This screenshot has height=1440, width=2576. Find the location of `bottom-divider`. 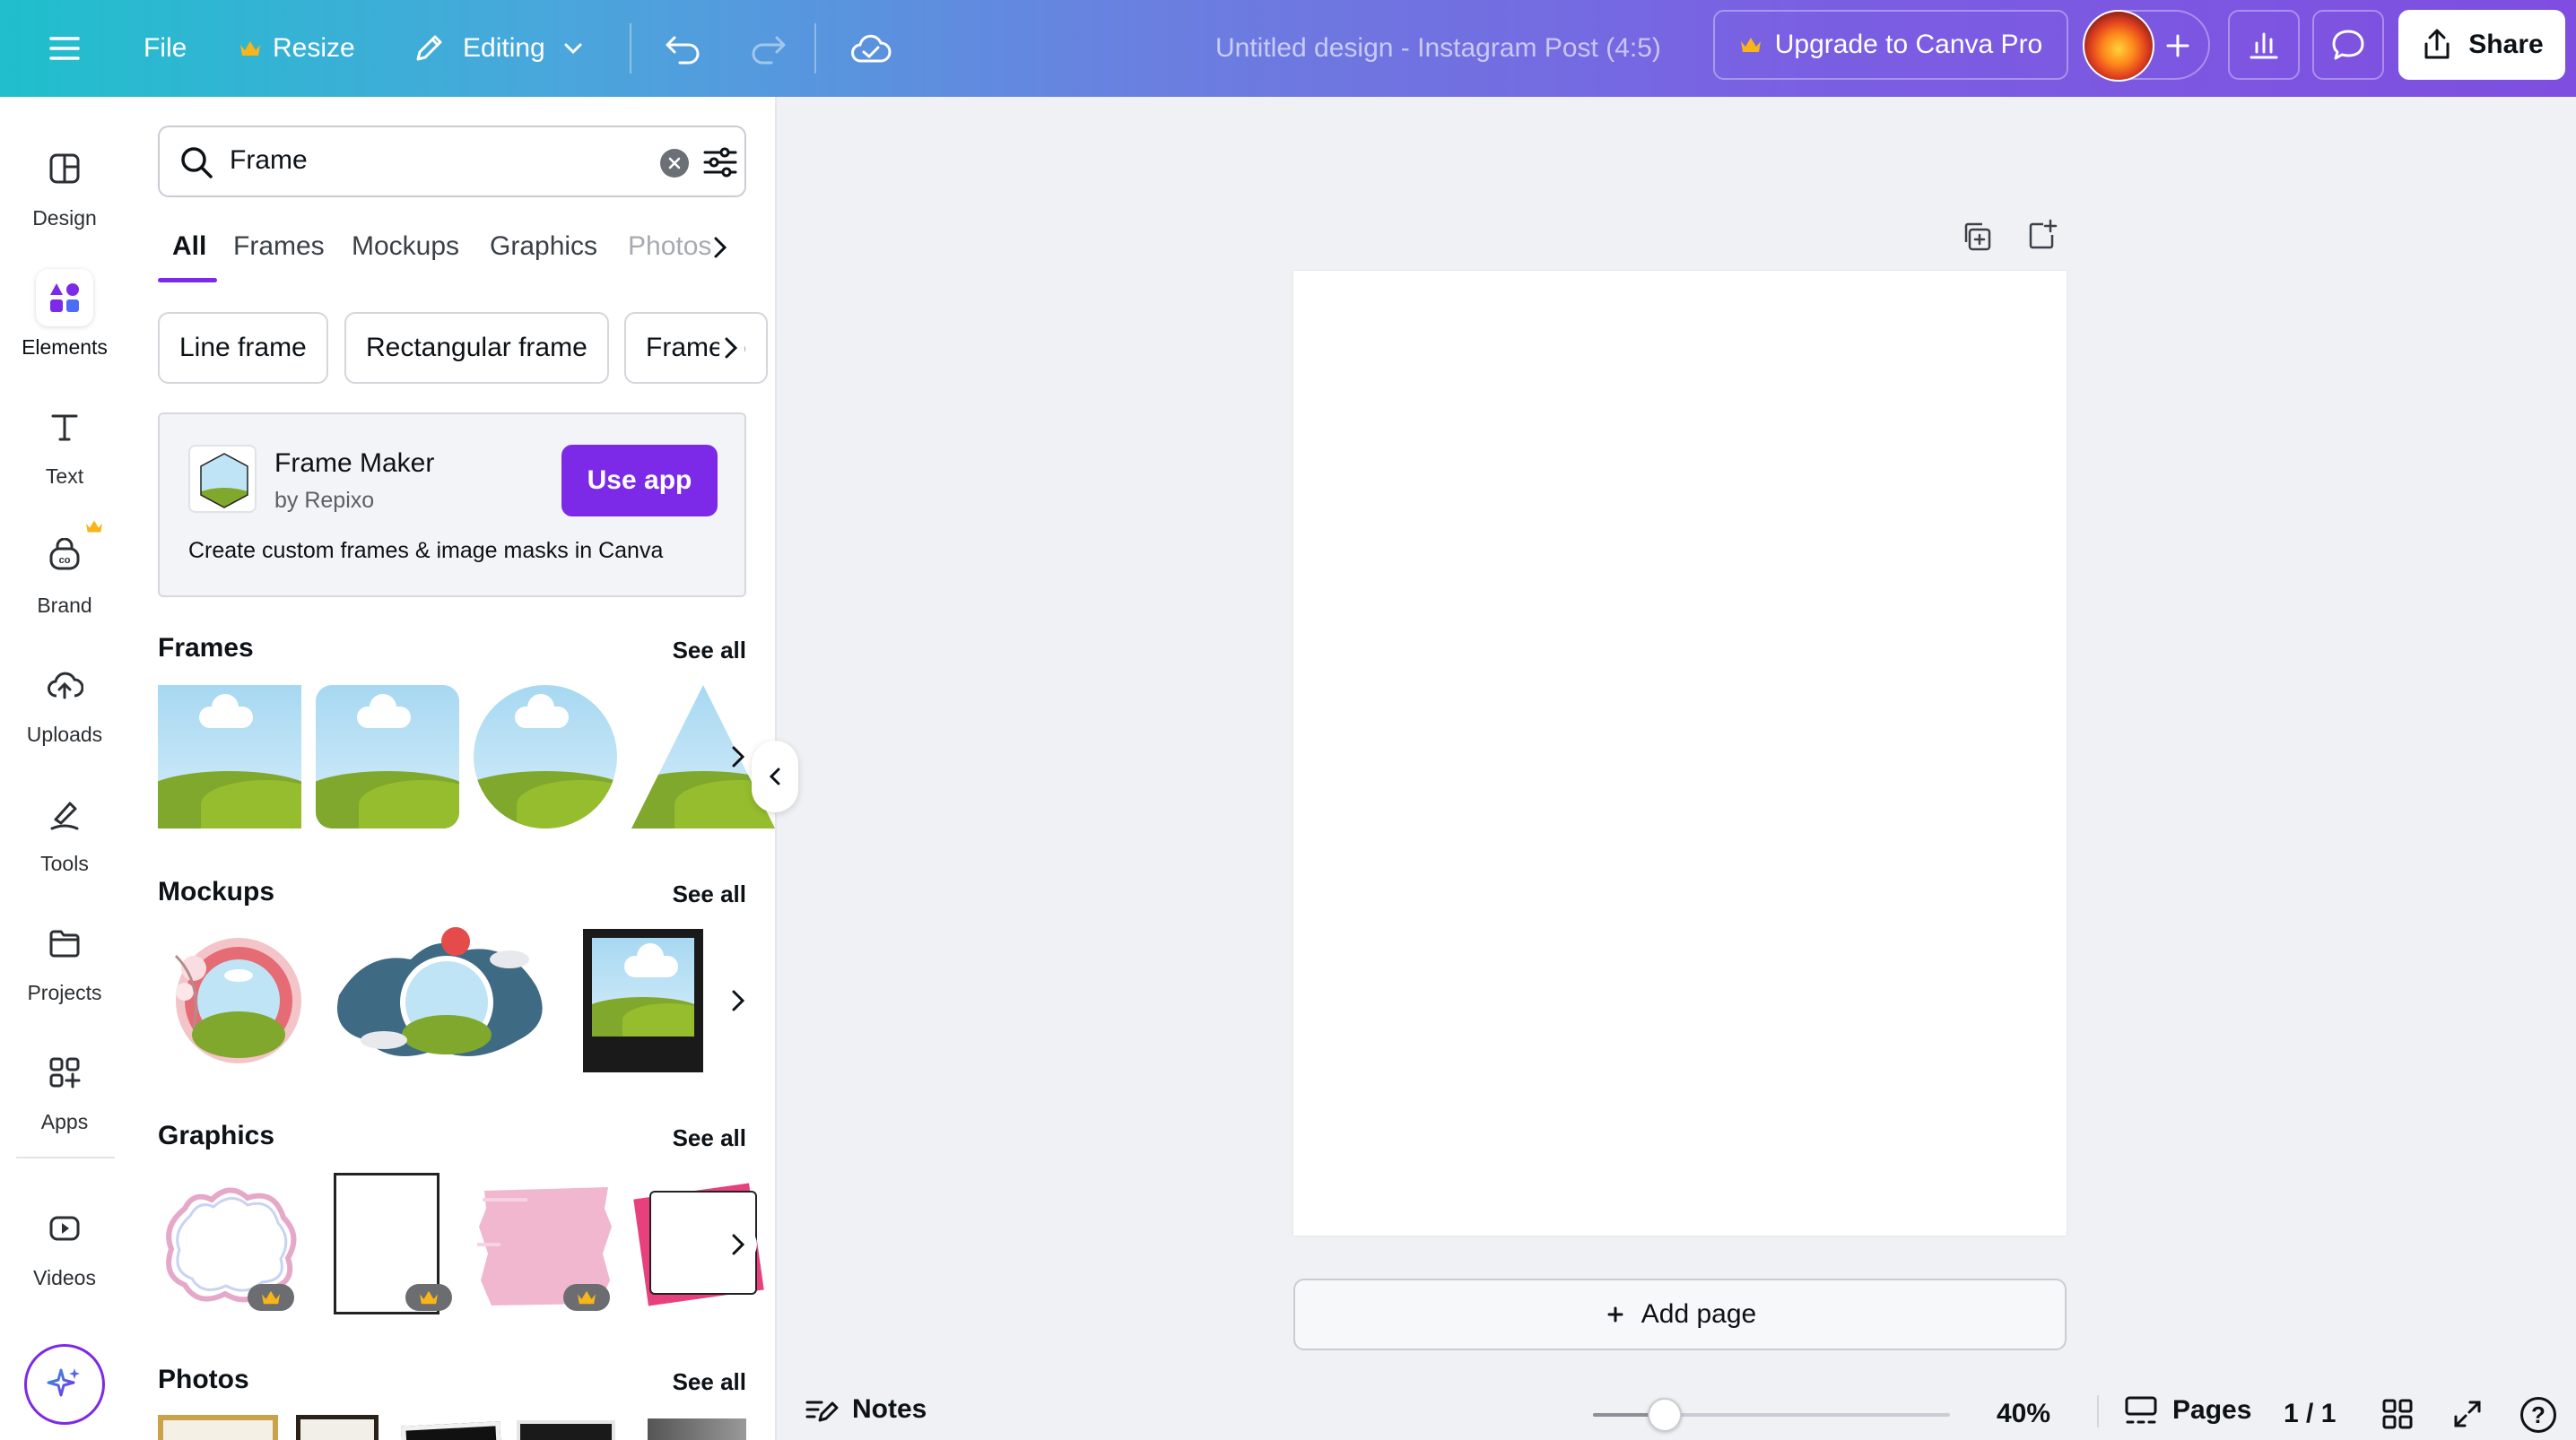

bottom-divider is located at coordinates (2098, 1411).